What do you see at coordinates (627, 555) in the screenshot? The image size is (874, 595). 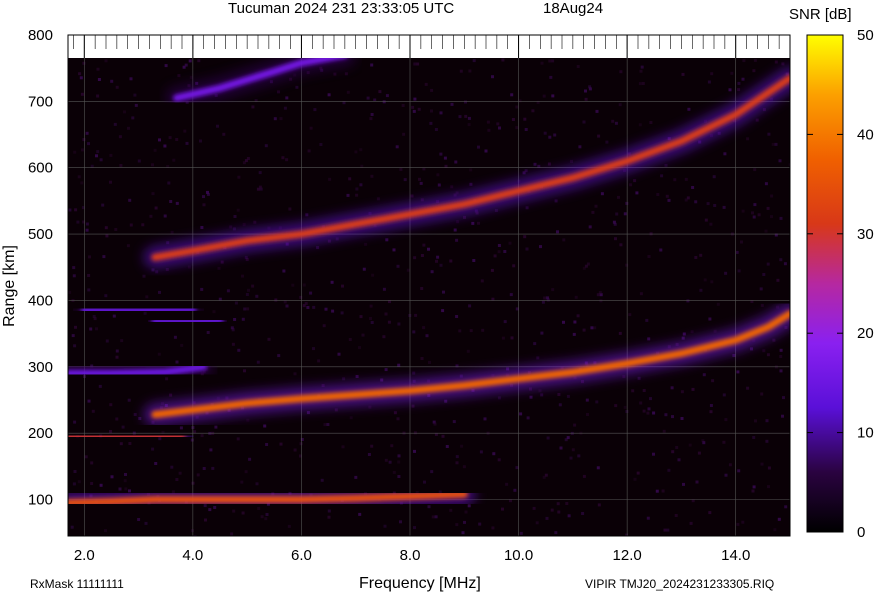 I see `x-tick-label: 12.0` at bounding box center [627, 555].